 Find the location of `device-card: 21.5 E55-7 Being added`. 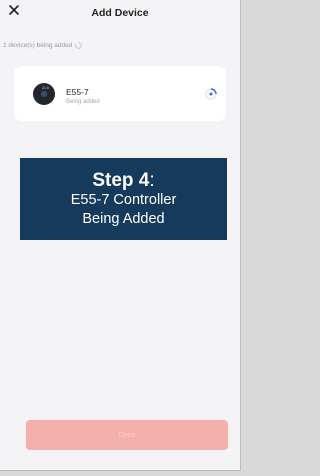

device-card: 21.5 E55-7 Being added is located at coordinates (120, 93).